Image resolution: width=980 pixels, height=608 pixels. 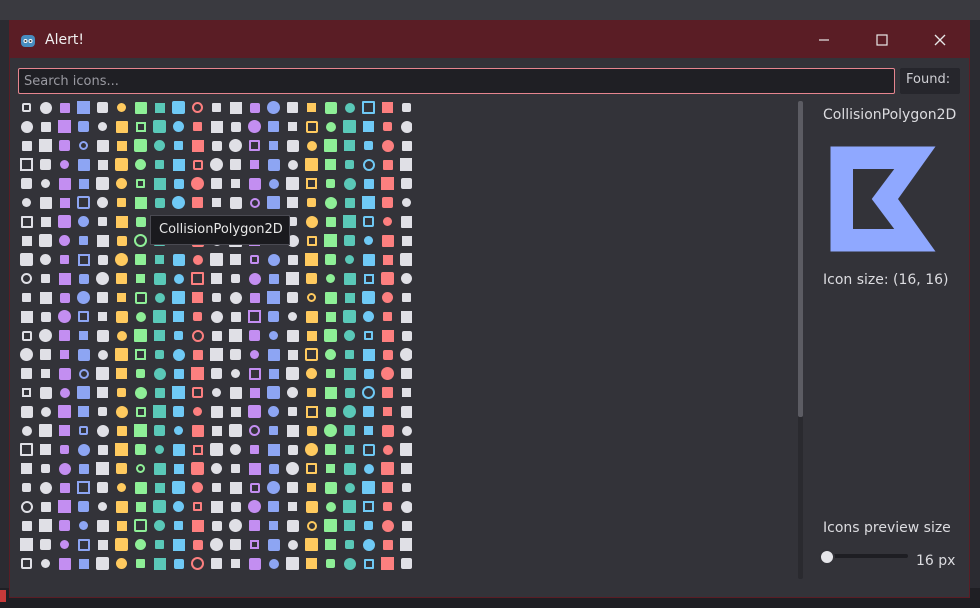 What do you see at coordinates (456, 81) in the screenshot?
I see `search-input` at bounding box center [456, 81].